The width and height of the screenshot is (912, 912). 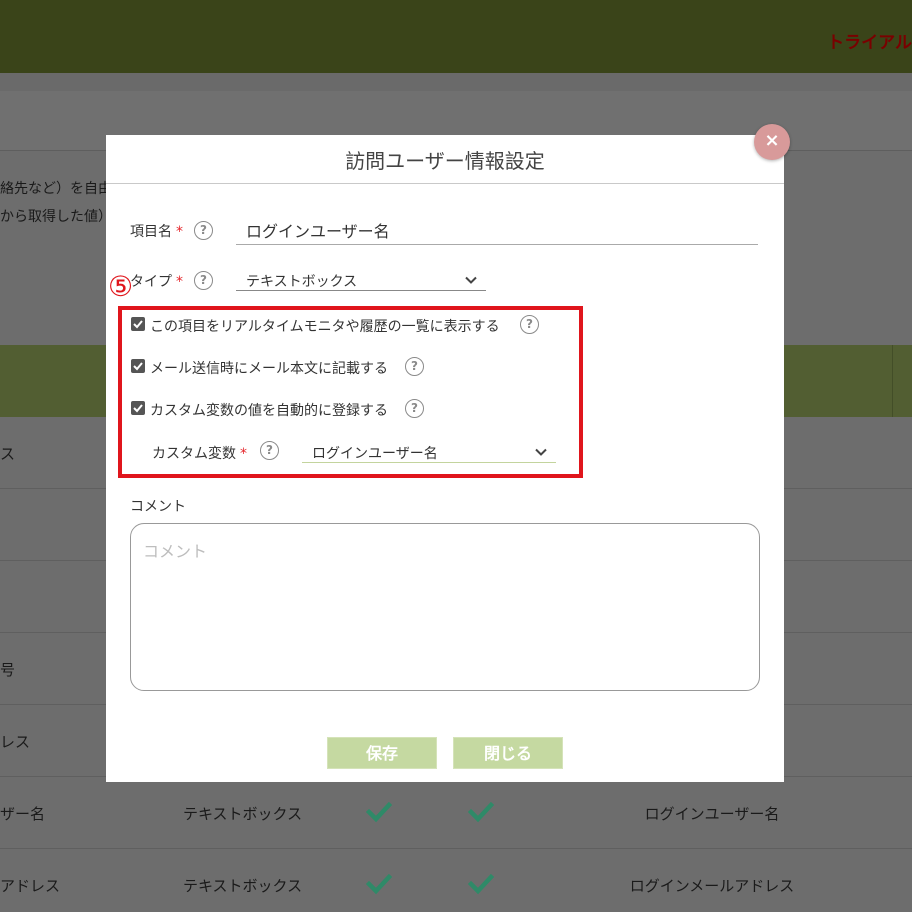 I want to click on type-select-value: テキストボックス, so click(x=302, y=282).